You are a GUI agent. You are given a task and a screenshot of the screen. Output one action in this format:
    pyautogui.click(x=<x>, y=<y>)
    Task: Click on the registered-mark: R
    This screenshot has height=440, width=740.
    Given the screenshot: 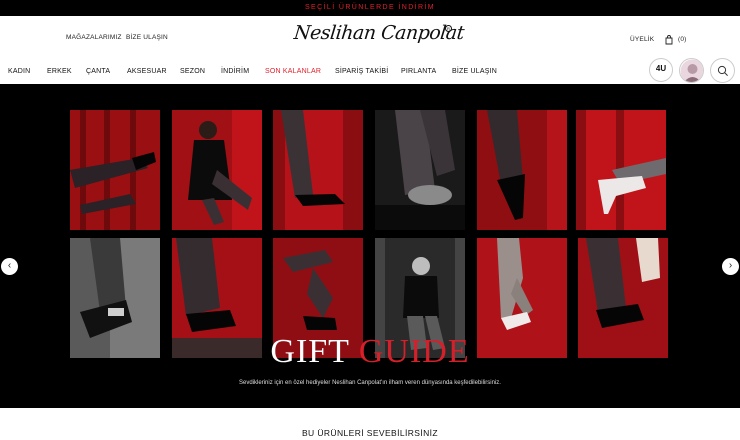 What is the action you would take?
    pyautogui.click(x=448, y=28)
    